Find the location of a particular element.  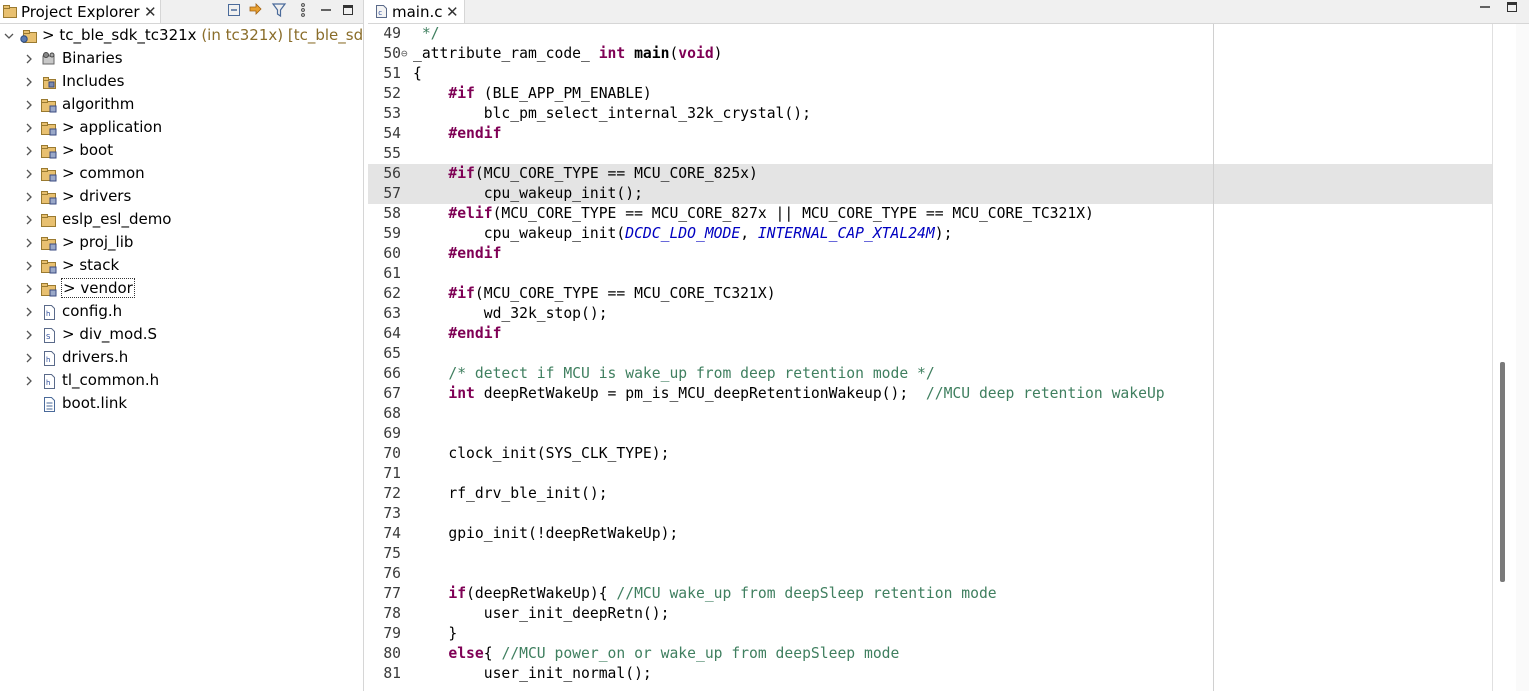

project-explorer-tab-label: Project Explorer is located at coordinates (80, 11).